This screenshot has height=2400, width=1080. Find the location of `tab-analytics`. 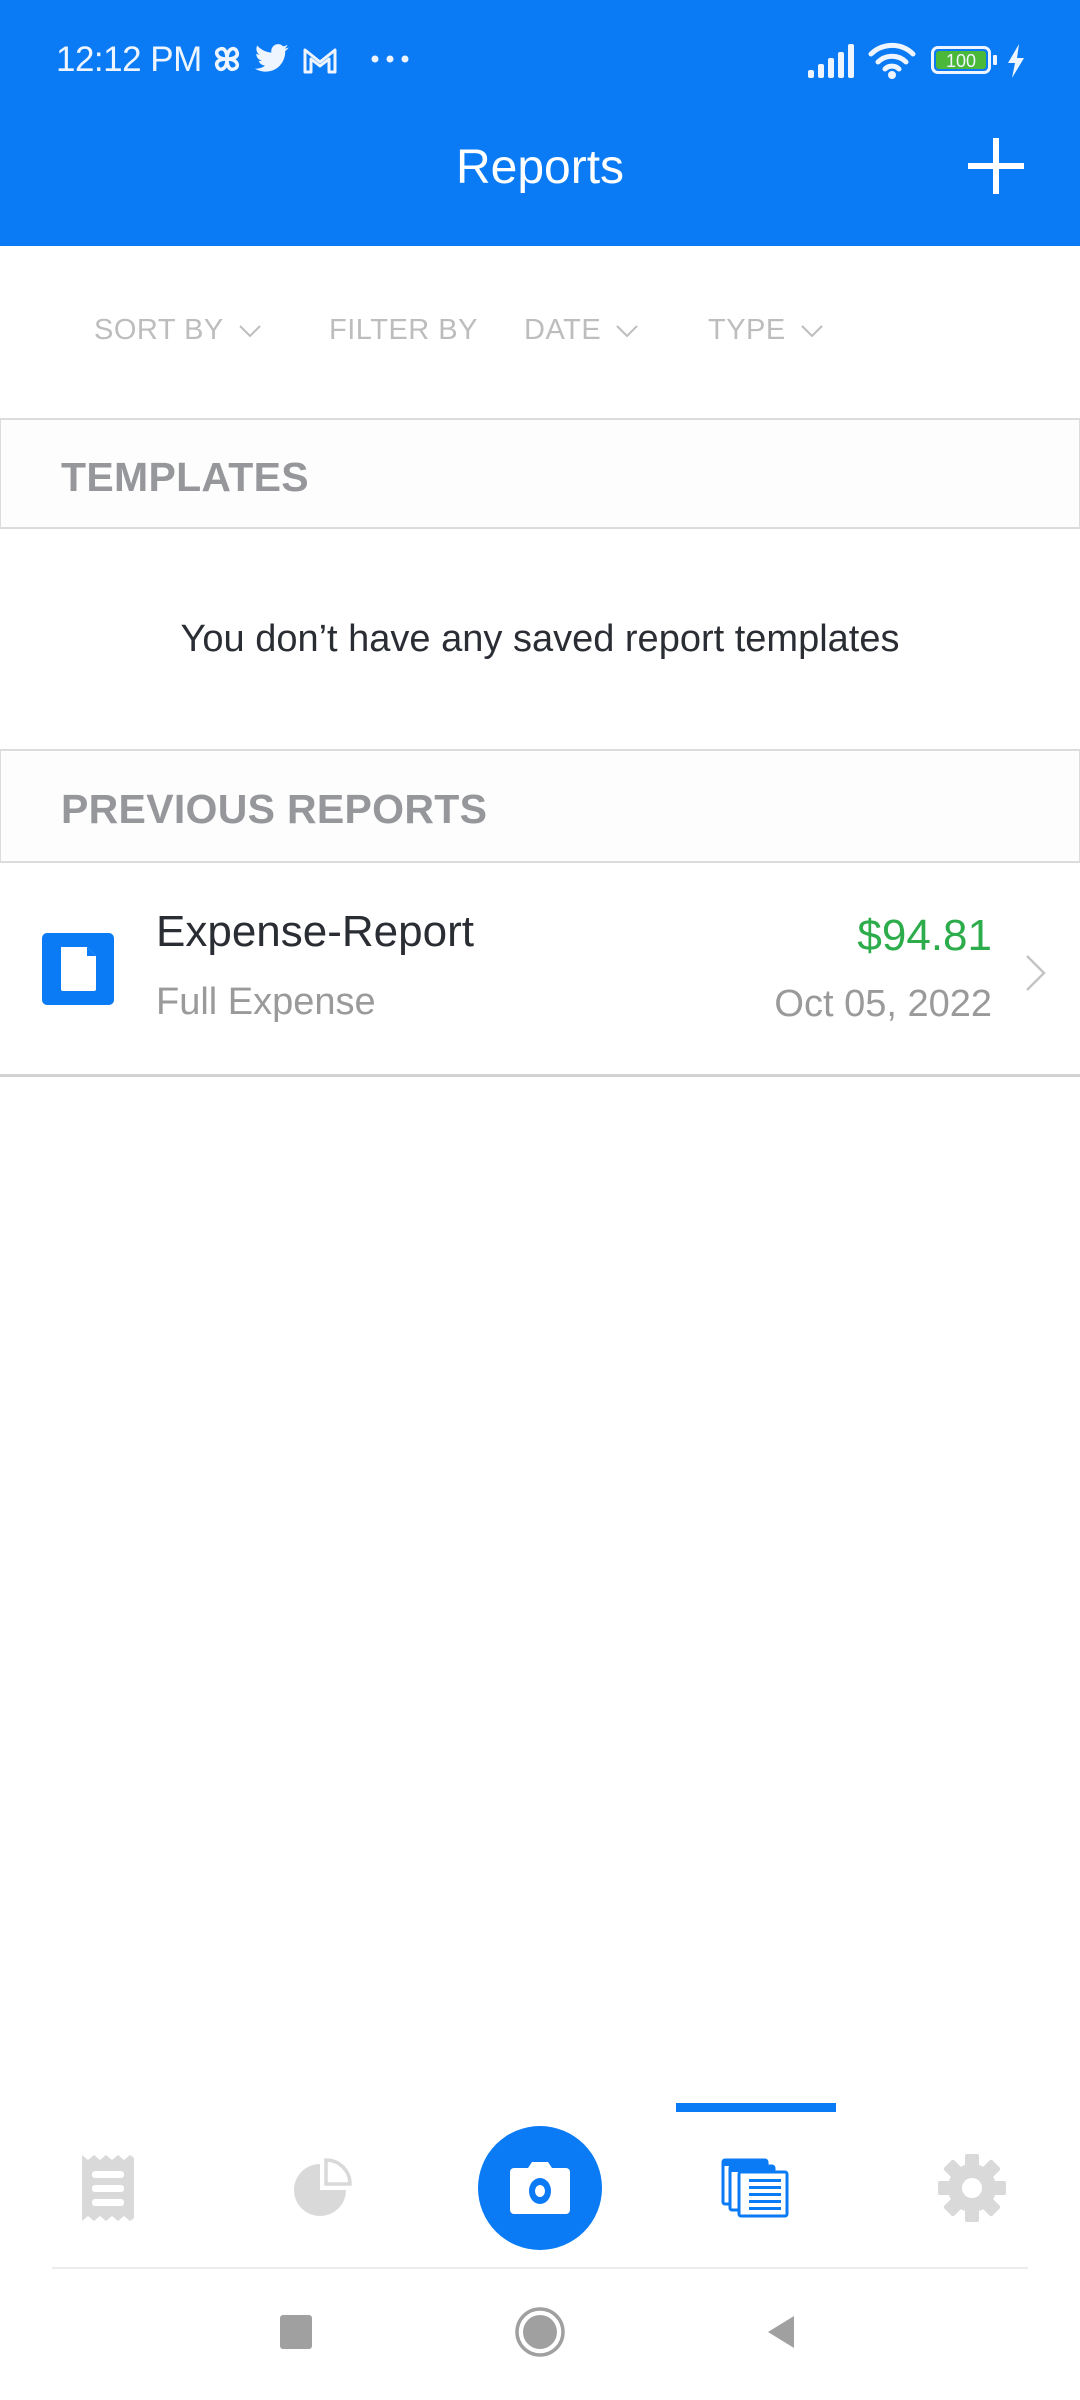

tab-analytics is located at coordinates (322, 2188).